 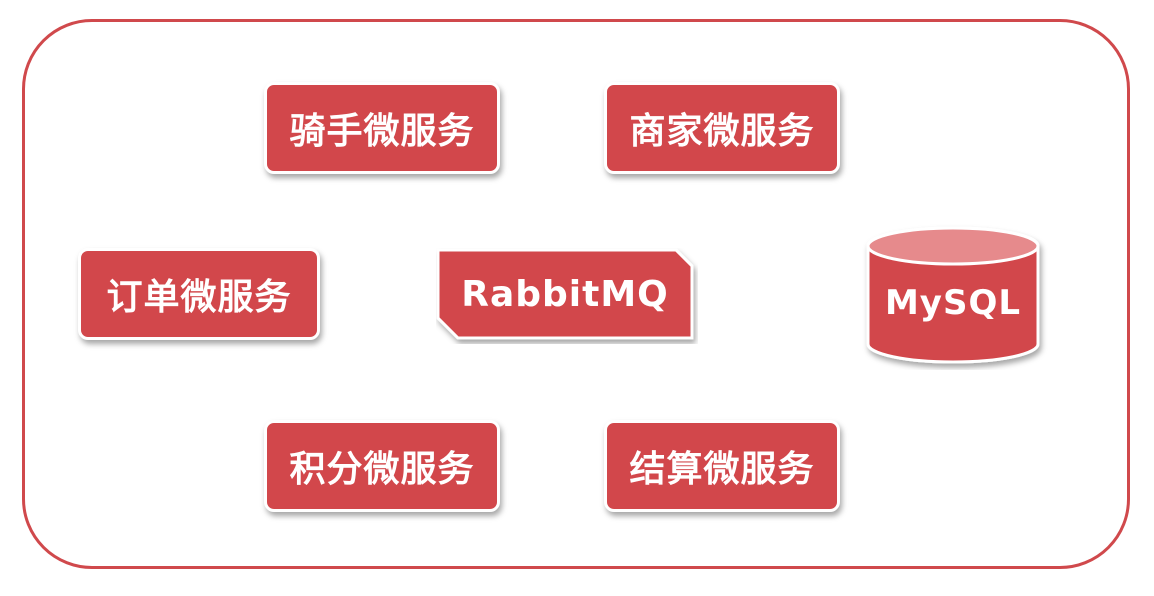 I want to click on rabbitmq-label: RabbitMQ, so click(x=565, y=294).